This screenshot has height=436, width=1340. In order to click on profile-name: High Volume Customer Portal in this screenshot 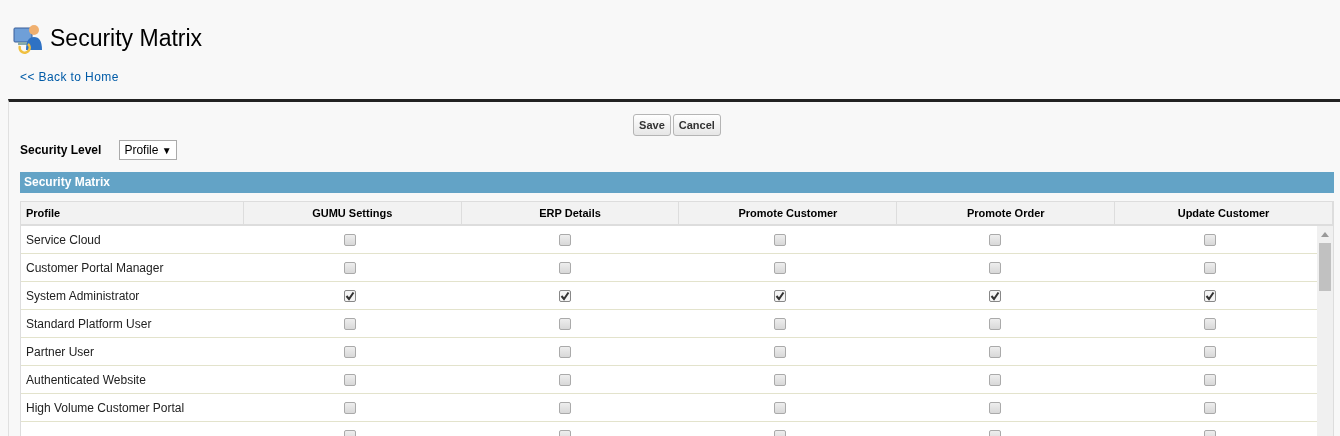, I will do `click(105, 407)`.